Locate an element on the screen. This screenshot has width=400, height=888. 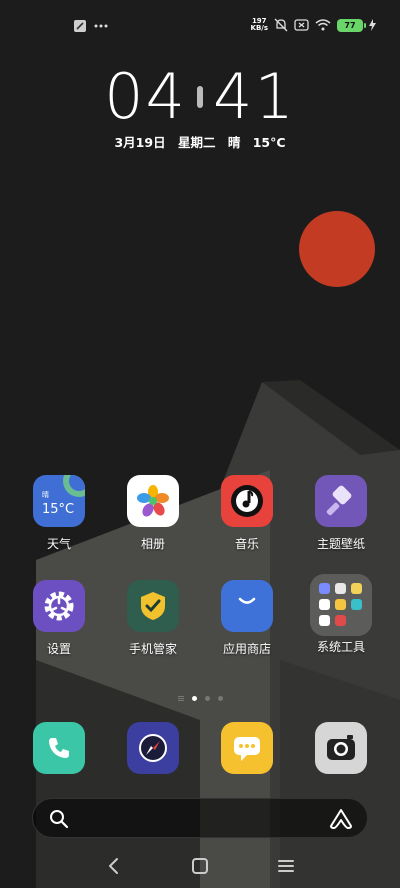
navigation-bar is located at coordinates (200, 866).